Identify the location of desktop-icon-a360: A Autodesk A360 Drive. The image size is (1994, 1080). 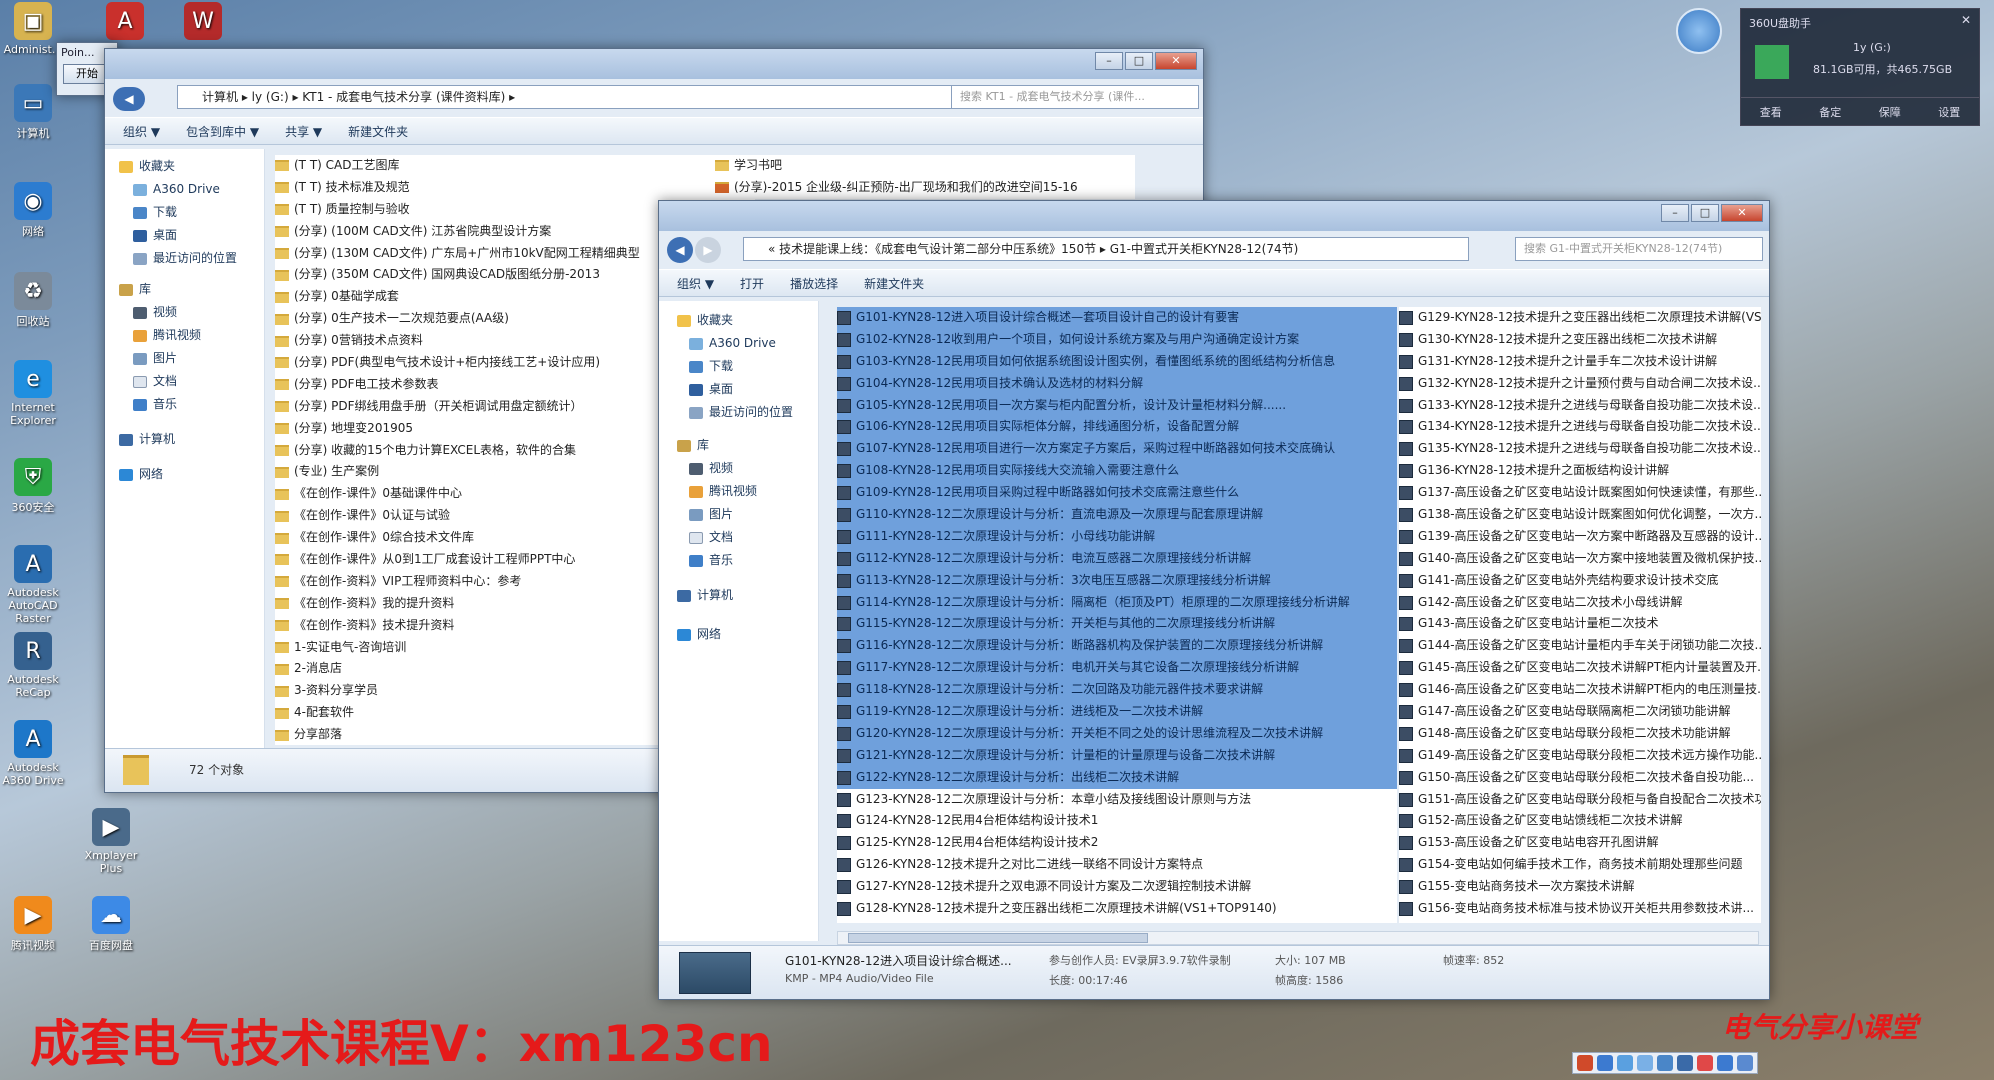
(33, 753).